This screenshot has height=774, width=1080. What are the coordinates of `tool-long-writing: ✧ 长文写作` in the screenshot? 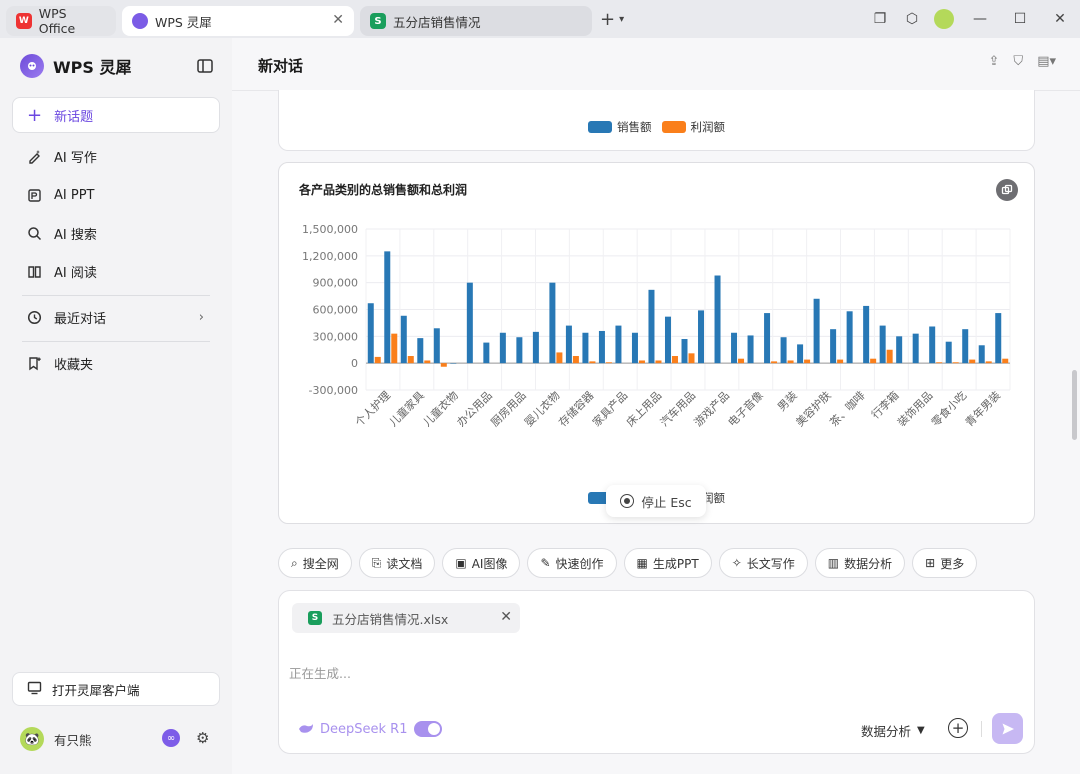 It's located at (763, 563).